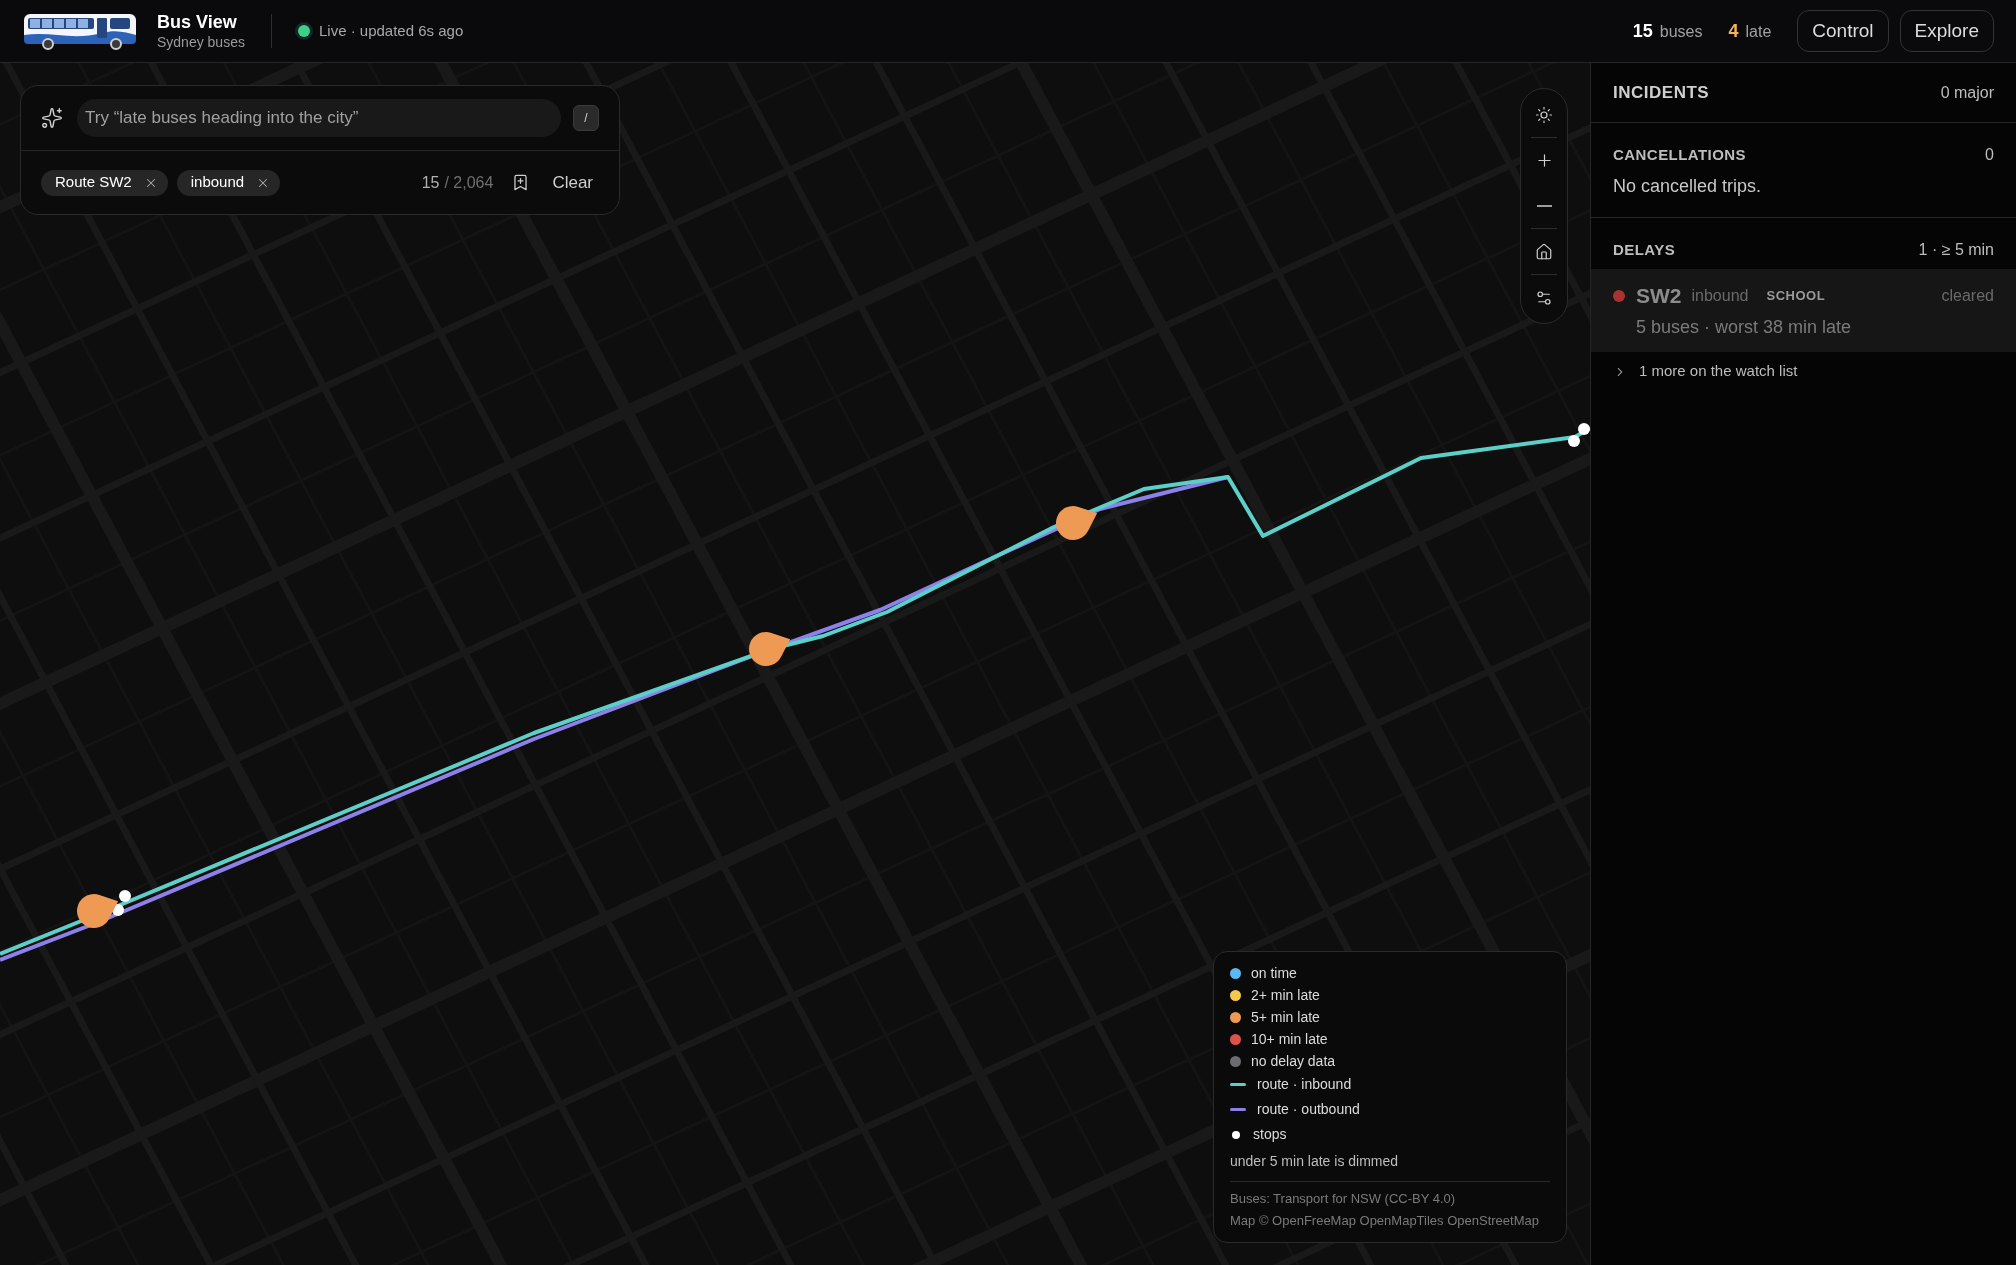 The width and height of the screenshot is (2016, 1265). Describe the element at coordinates (1544, 205) in the screenshot. I see `minus-icon` at that location.